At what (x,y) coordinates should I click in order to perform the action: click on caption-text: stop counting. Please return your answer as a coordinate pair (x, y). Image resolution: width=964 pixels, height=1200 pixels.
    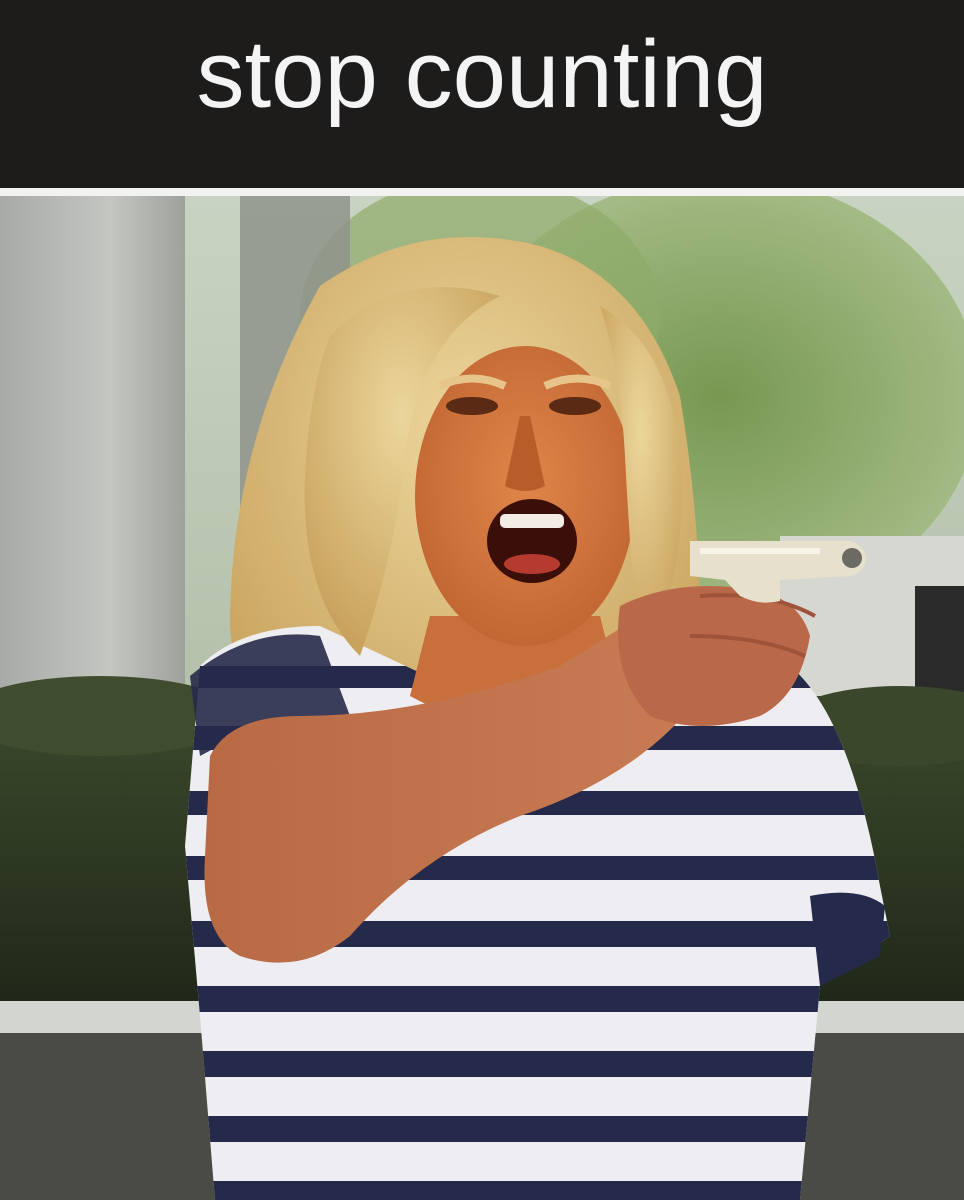
    Looking at the image, I should click on (482, 74).